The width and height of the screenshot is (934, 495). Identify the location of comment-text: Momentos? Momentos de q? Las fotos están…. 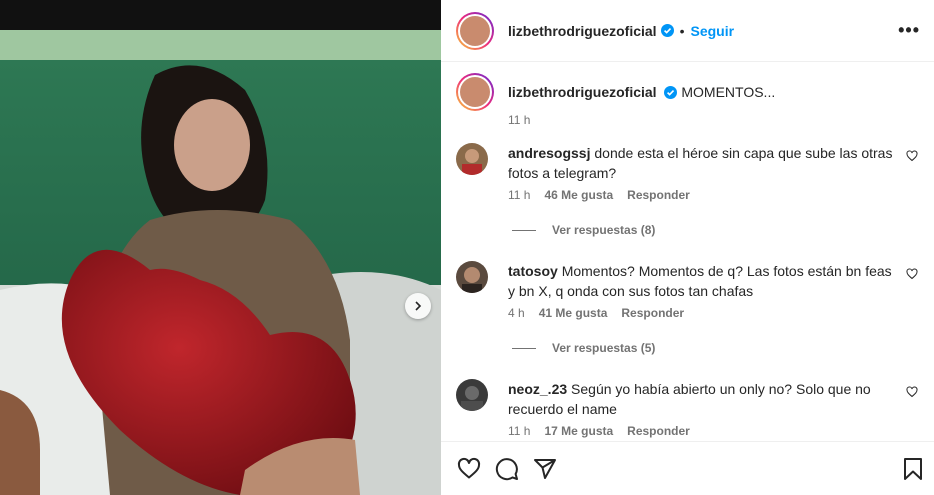
(700, 281).